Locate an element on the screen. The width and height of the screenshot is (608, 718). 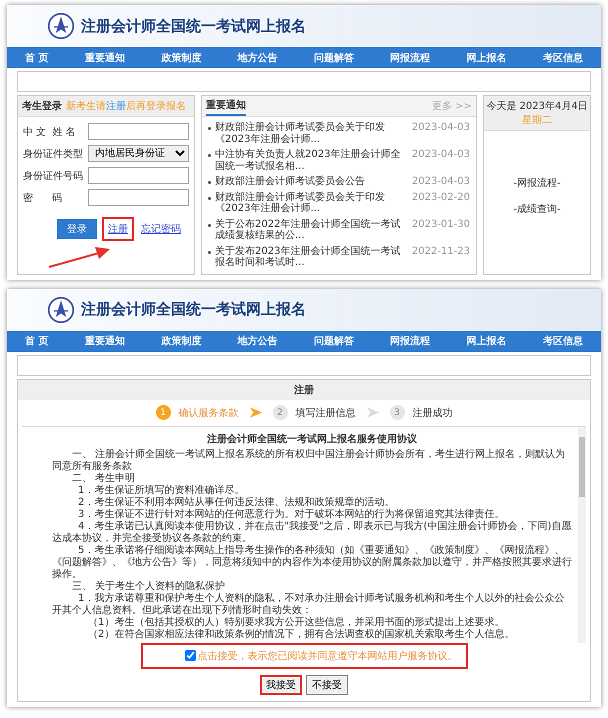
choice-button: 我接受 is located at coordinates (281, 684).